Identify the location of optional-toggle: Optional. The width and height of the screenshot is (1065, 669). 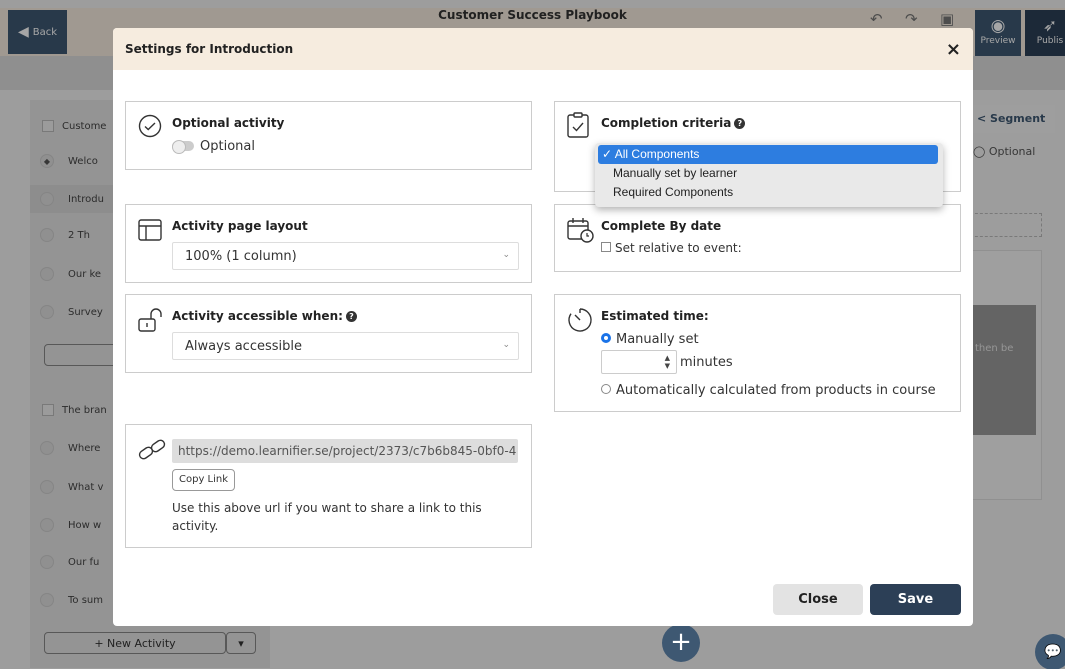
(213, 146).